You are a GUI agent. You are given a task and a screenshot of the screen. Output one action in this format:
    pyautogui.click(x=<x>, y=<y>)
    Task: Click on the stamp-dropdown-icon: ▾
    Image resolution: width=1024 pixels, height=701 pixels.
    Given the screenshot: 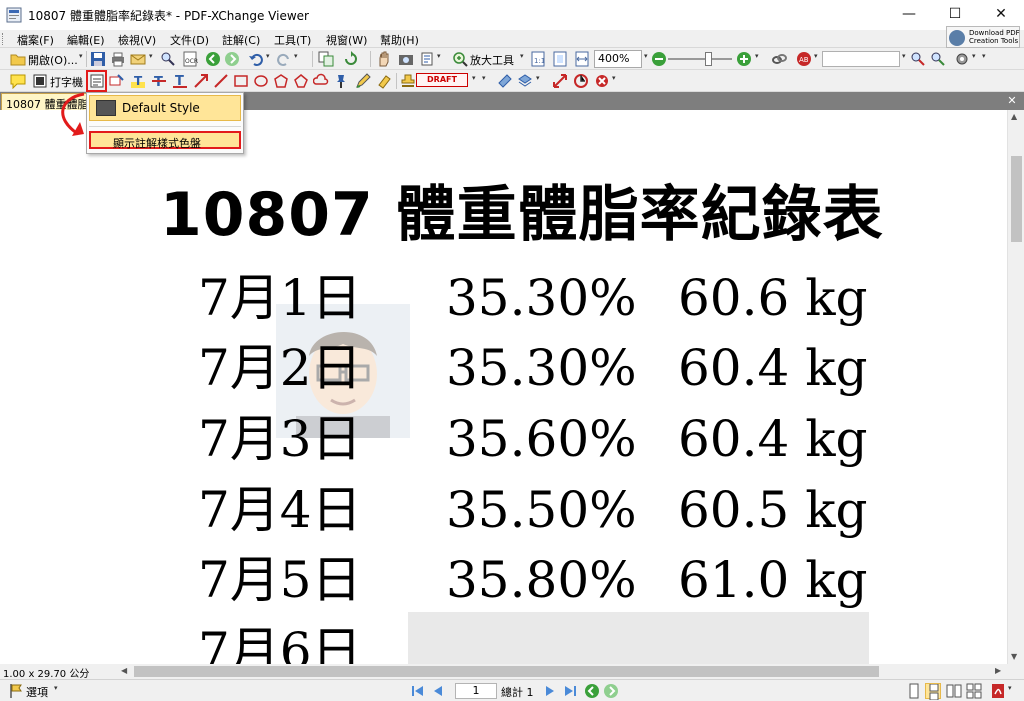 What is the action you would take?
    pyautogui.click(x=474, y=78)
    